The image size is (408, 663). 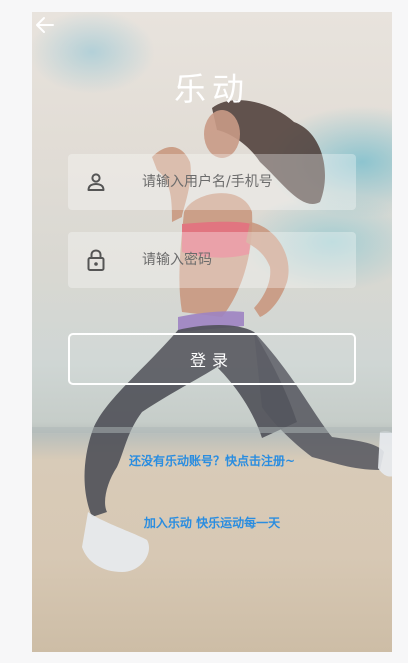 I want to click on password-field-wrapper, so click(x=212, y=260).